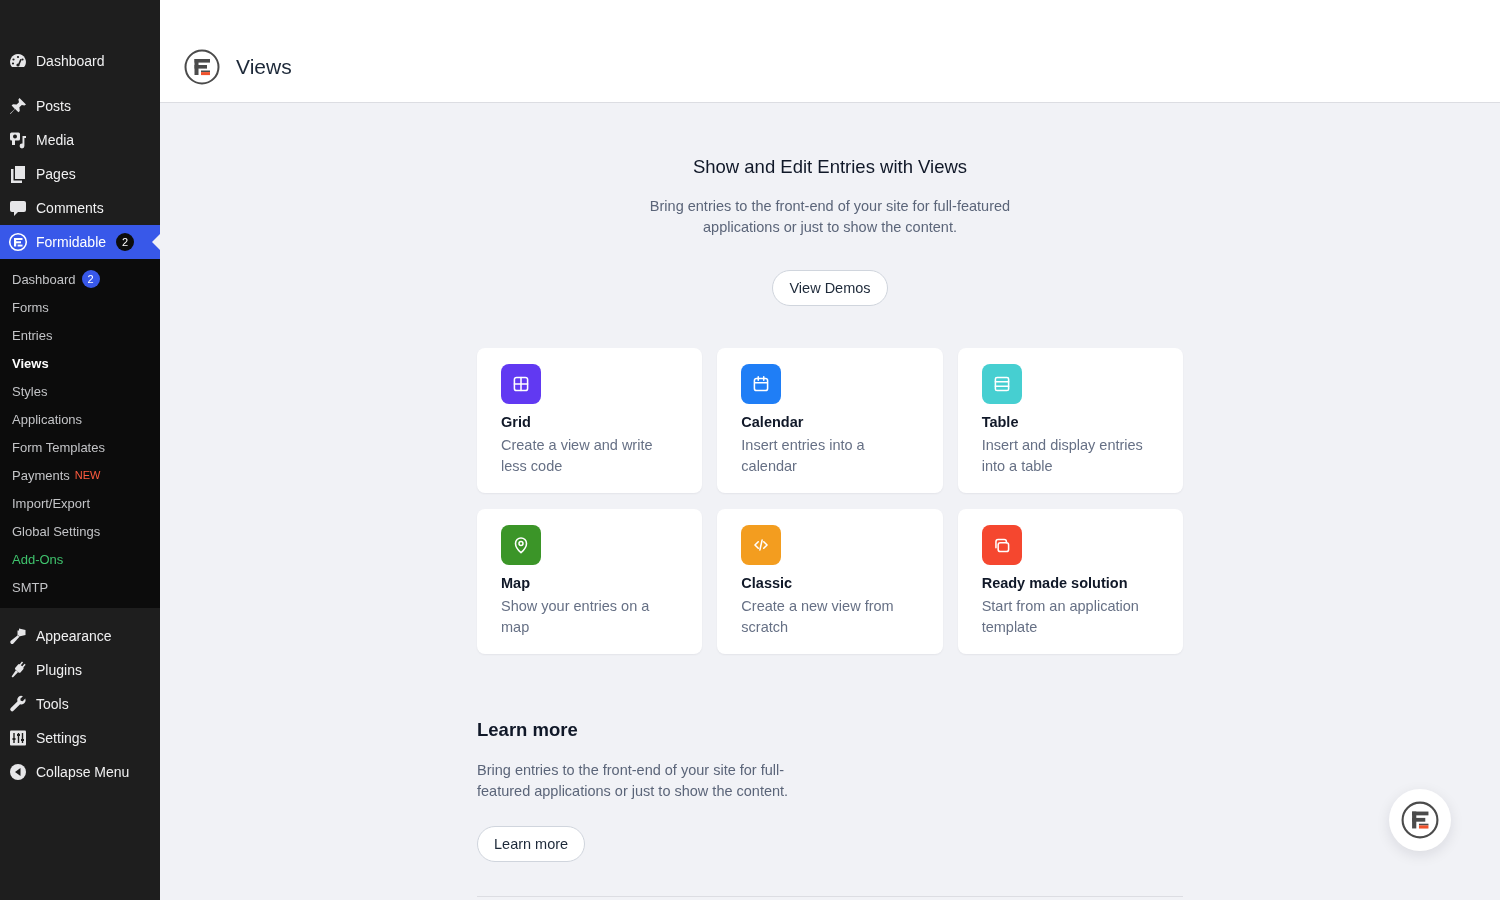  What do you see at coordinates (80, 670) in the screenshot?
I see `sidebar-menu-item: Plugins` at bounding box center [80, 670].